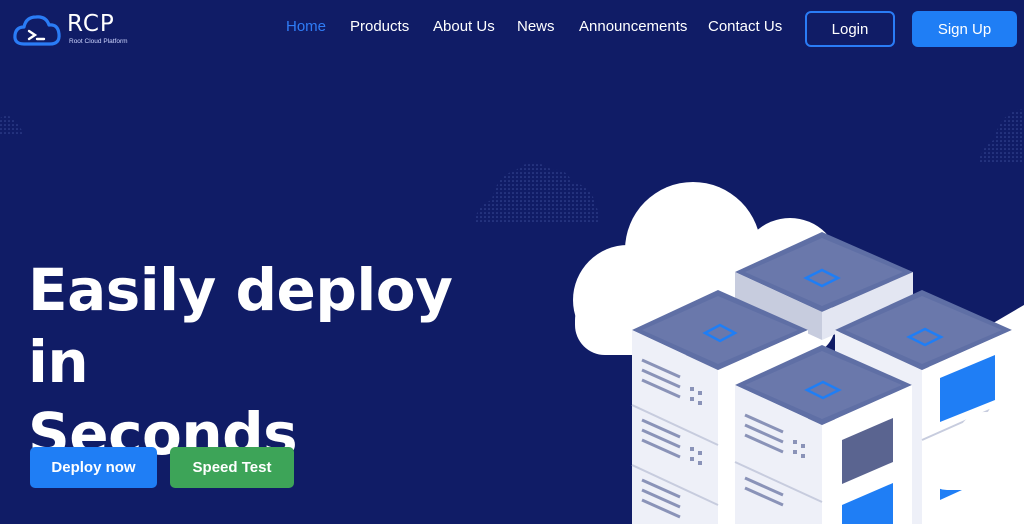 Image resolution: width=1024 pixels, height=524 pixels. I want to click on brand-logo: RCP Root Cloud Platform, so click(77, 30).